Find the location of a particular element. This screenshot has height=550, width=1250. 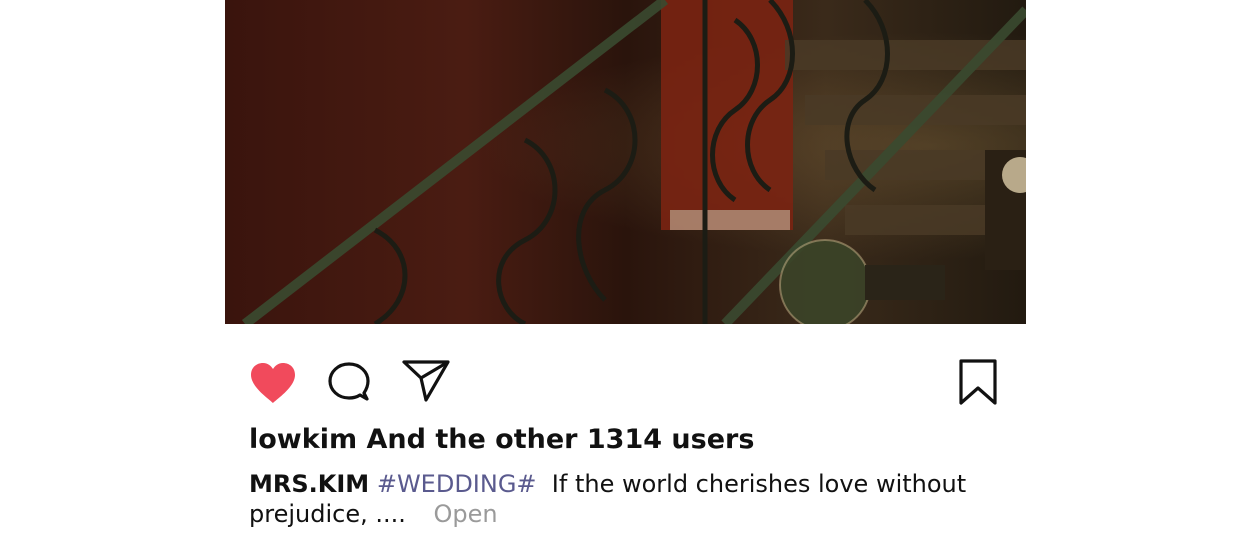

heart-icon is located at coordinates (273, 383).